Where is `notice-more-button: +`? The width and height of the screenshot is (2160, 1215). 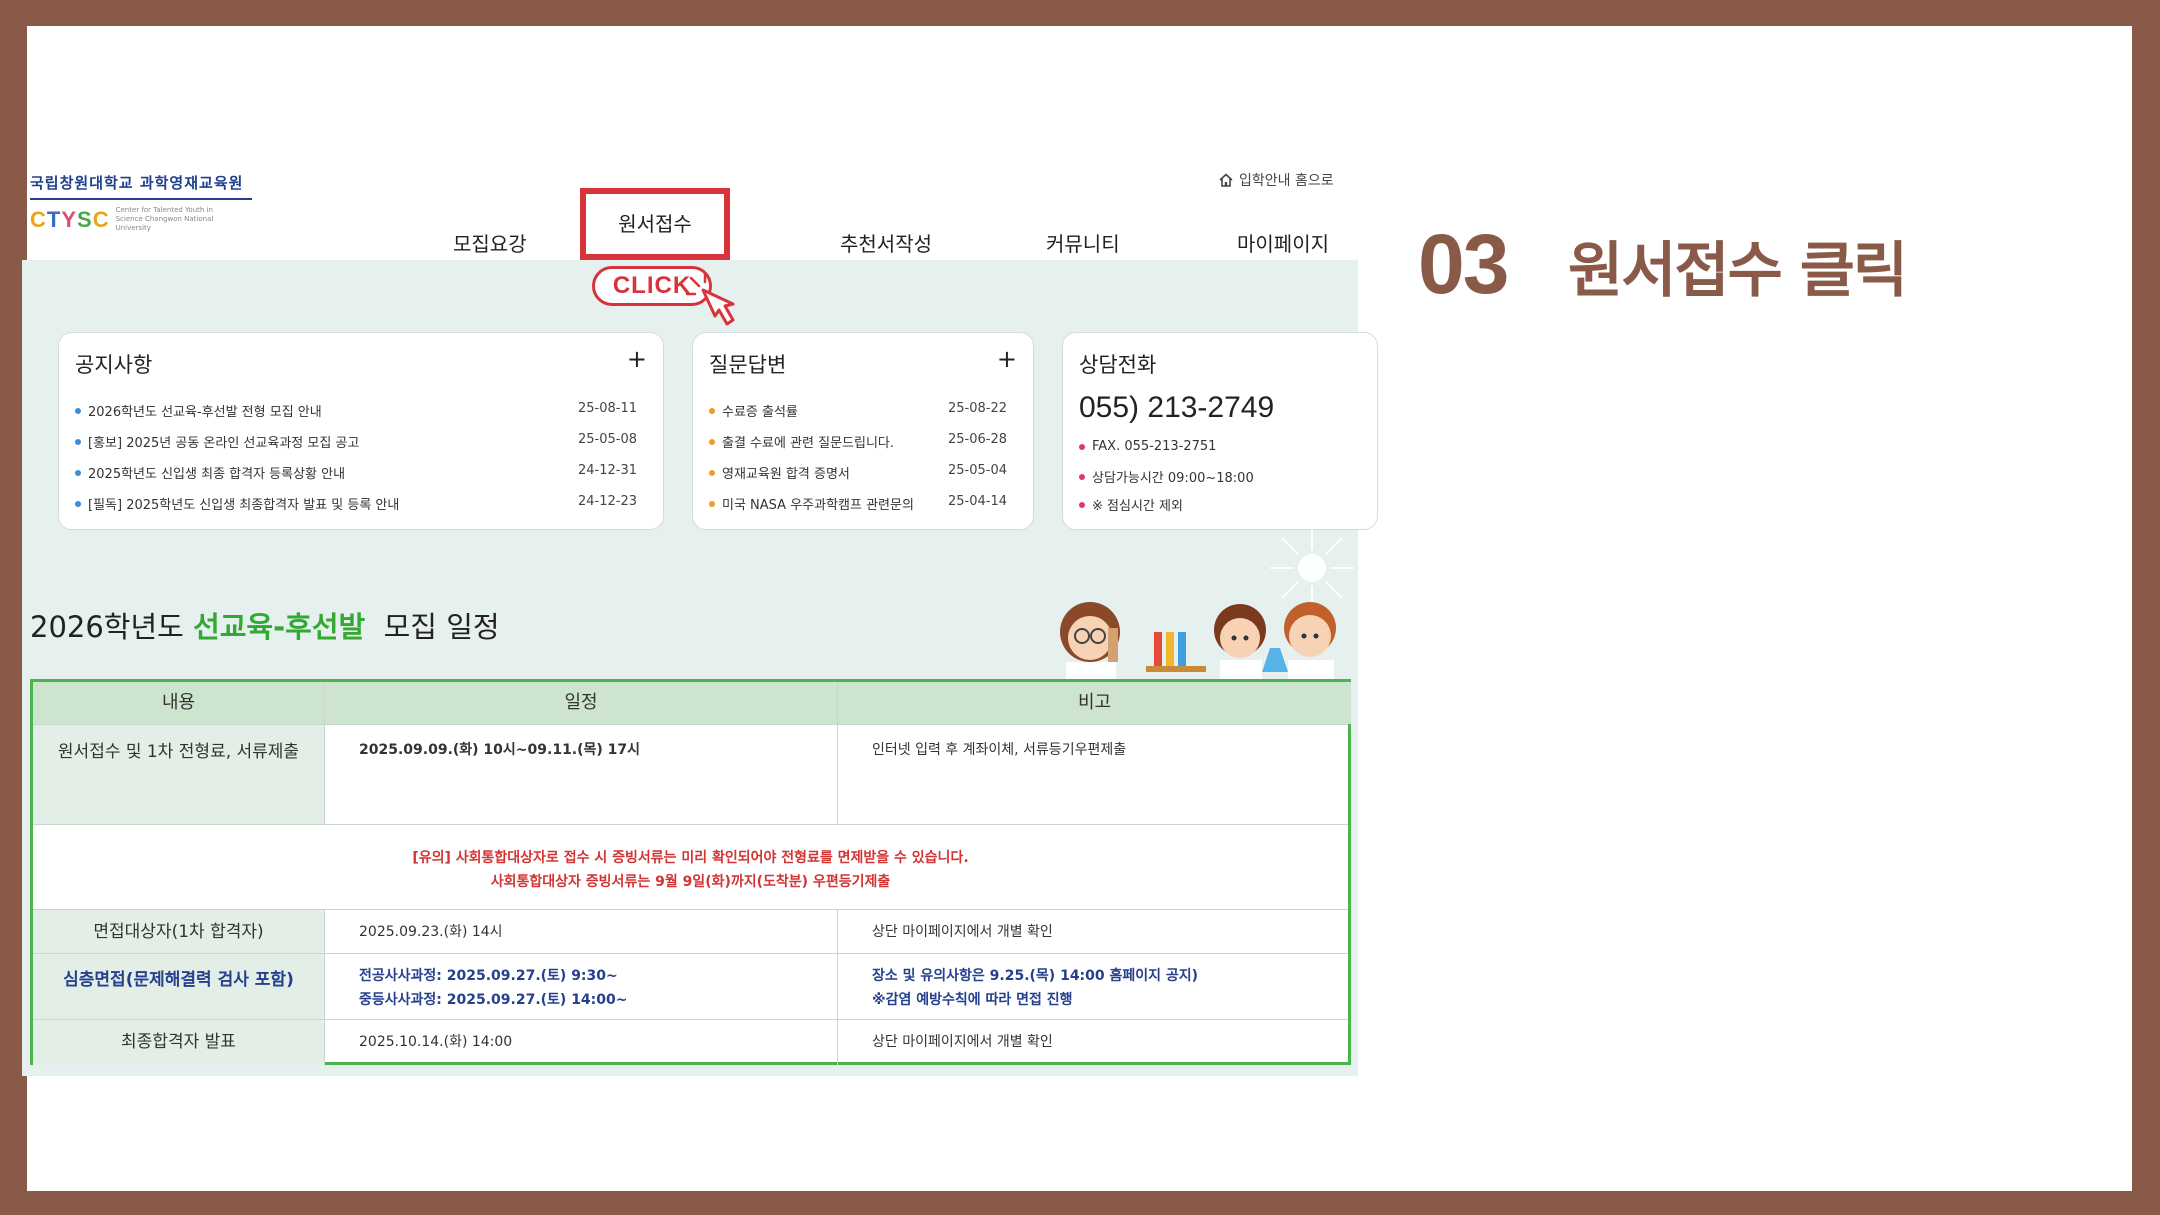 notice-more-button: + is located at coordinates (637, 359).